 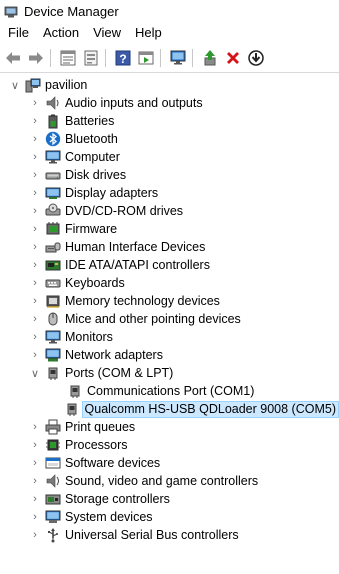 What do you see at coordinates (169, 463) in the screenshot?
I see `tree-category-software-devices: › Software devices` at bounding box center [169, 463].